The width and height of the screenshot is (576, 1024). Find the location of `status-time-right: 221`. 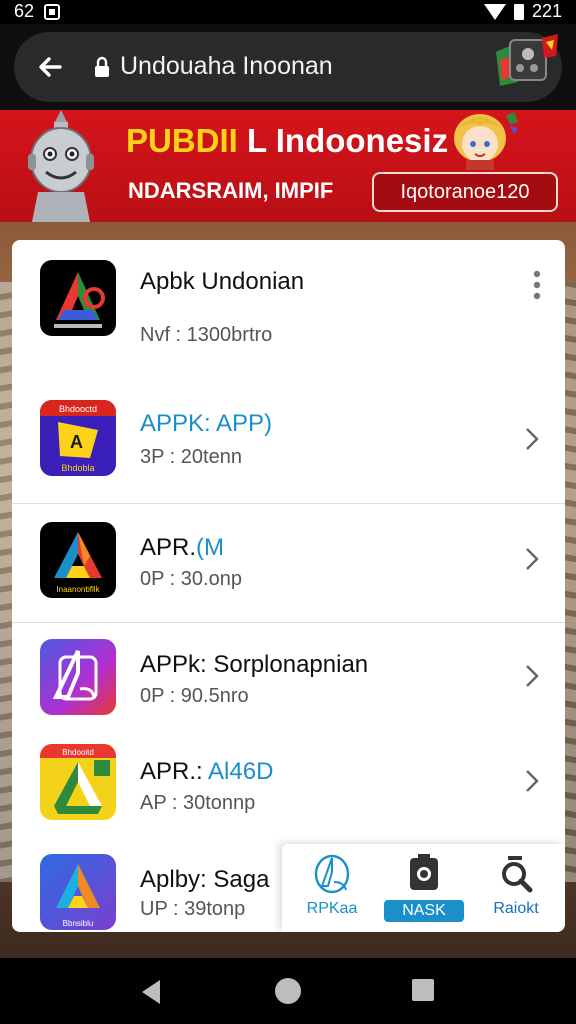

status-time-right: 221 is located at coordinates (546, 11).